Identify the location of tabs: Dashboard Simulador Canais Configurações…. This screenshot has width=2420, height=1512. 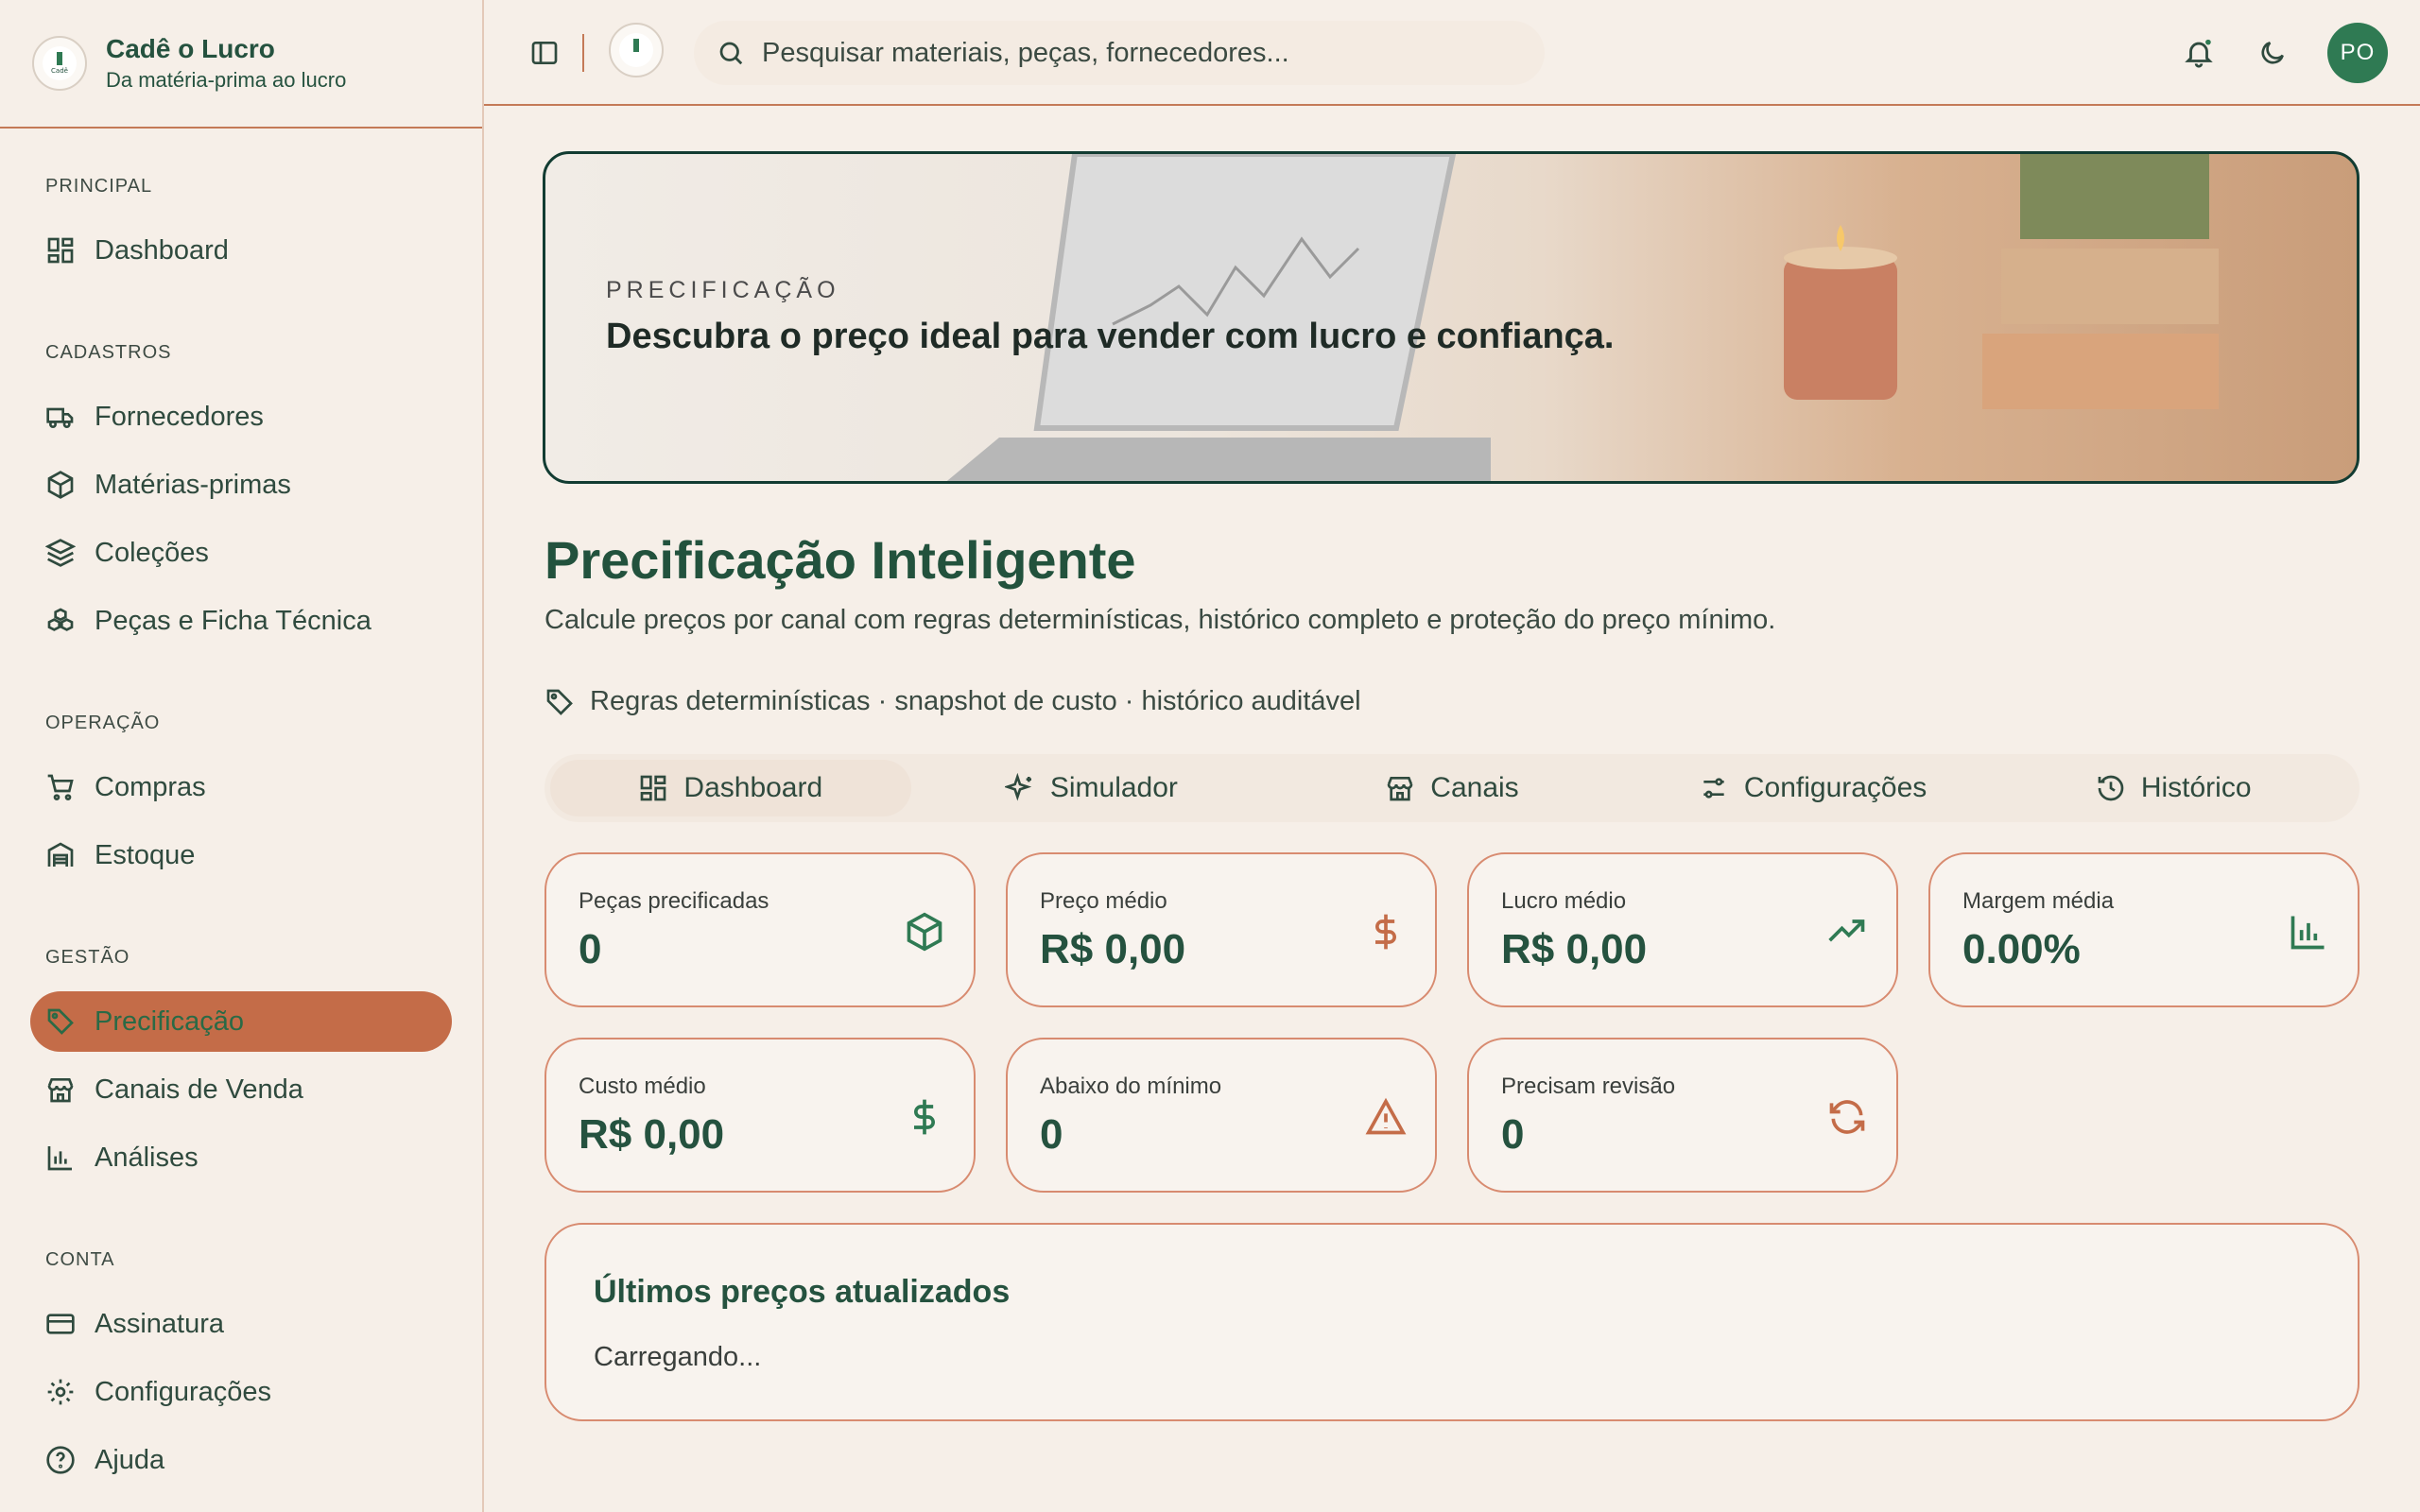
(1452, 788).